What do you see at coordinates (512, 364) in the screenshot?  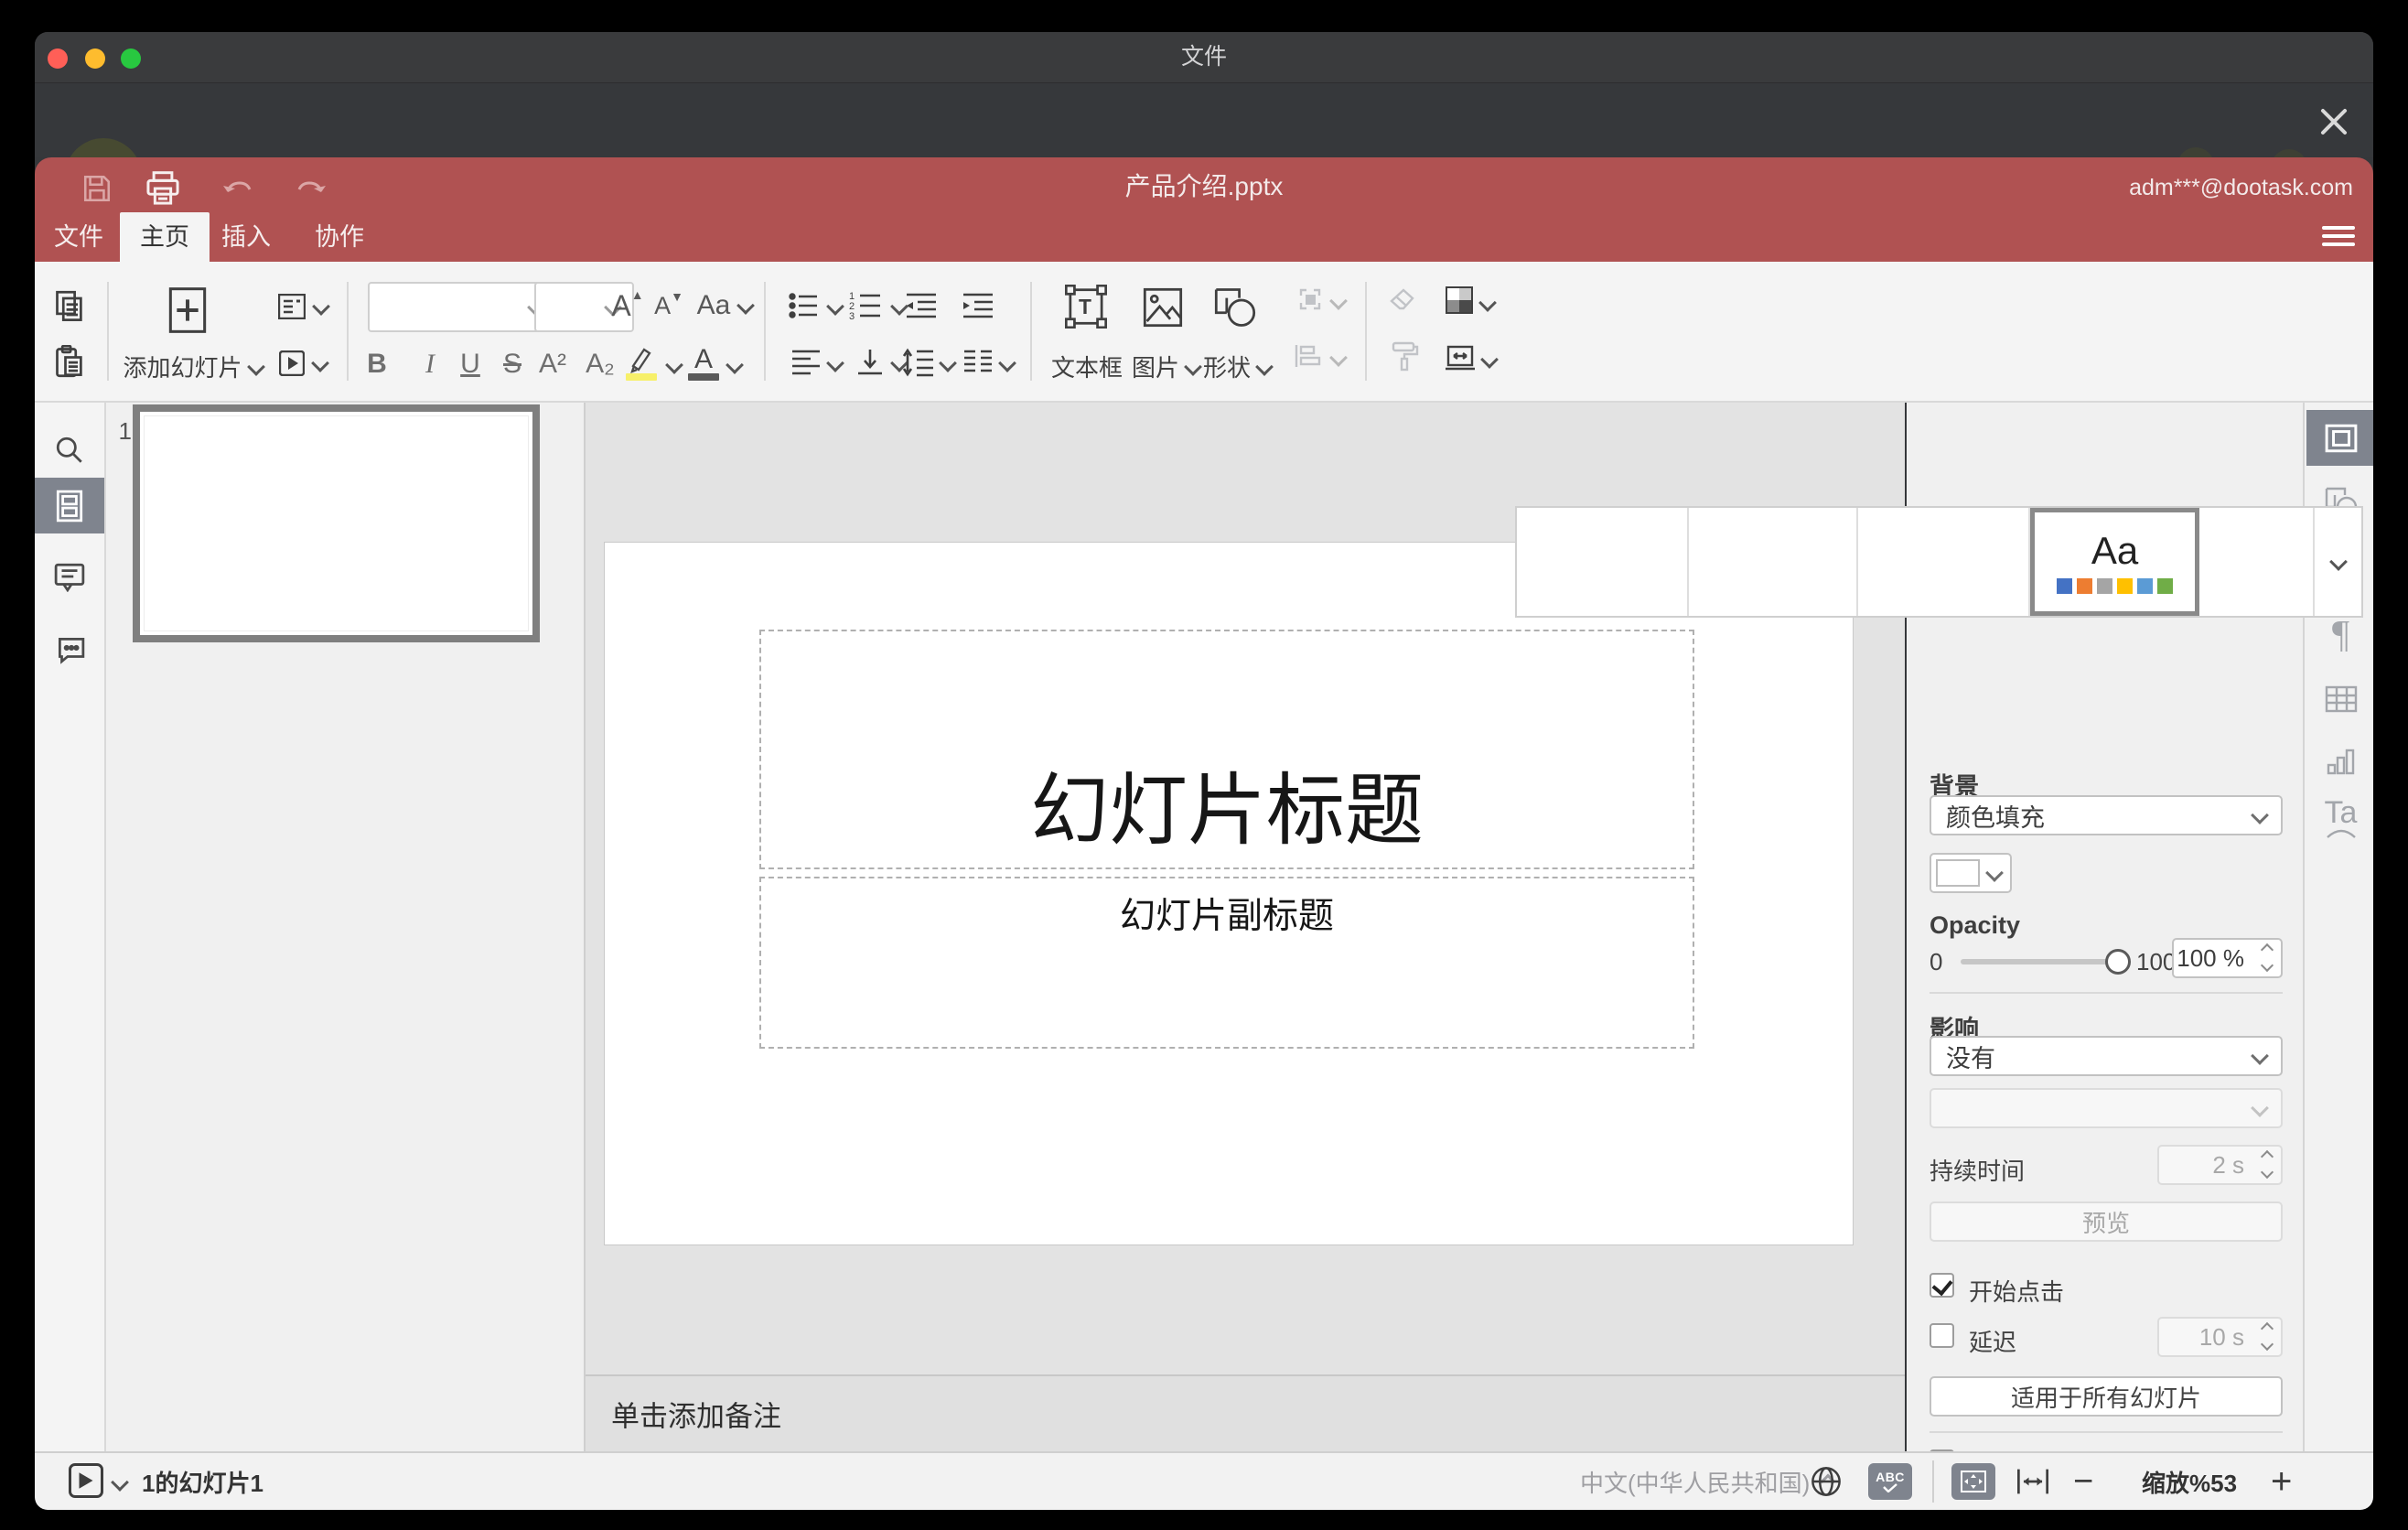 I see `strikeout-button: S` at bounding box center [512, 364].